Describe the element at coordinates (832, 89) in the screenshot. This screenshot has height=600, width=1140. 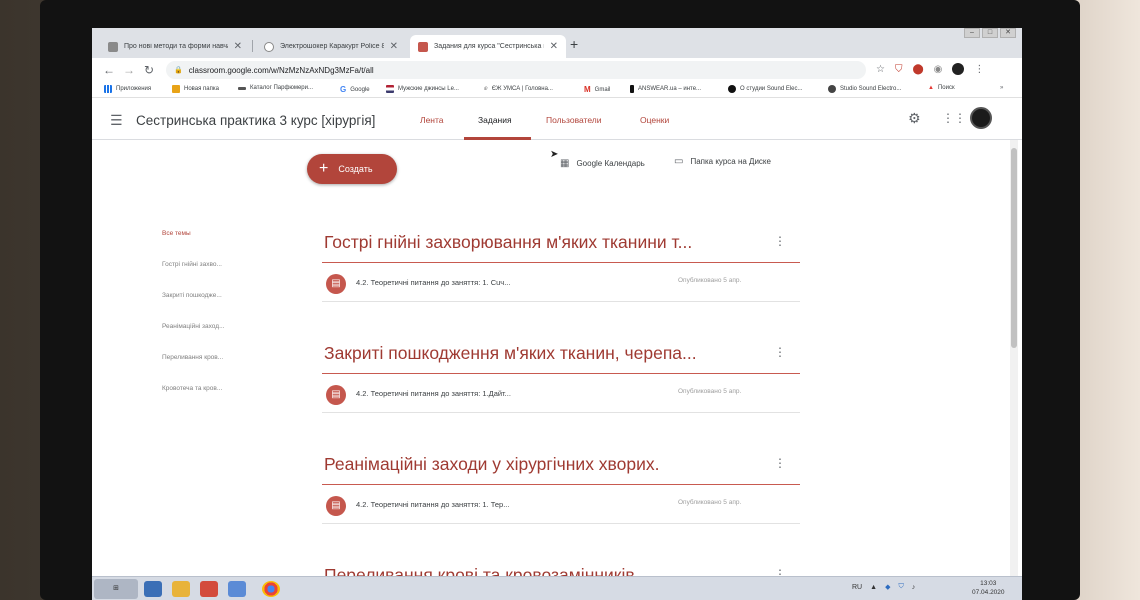
I see `globe-icon` at that location.